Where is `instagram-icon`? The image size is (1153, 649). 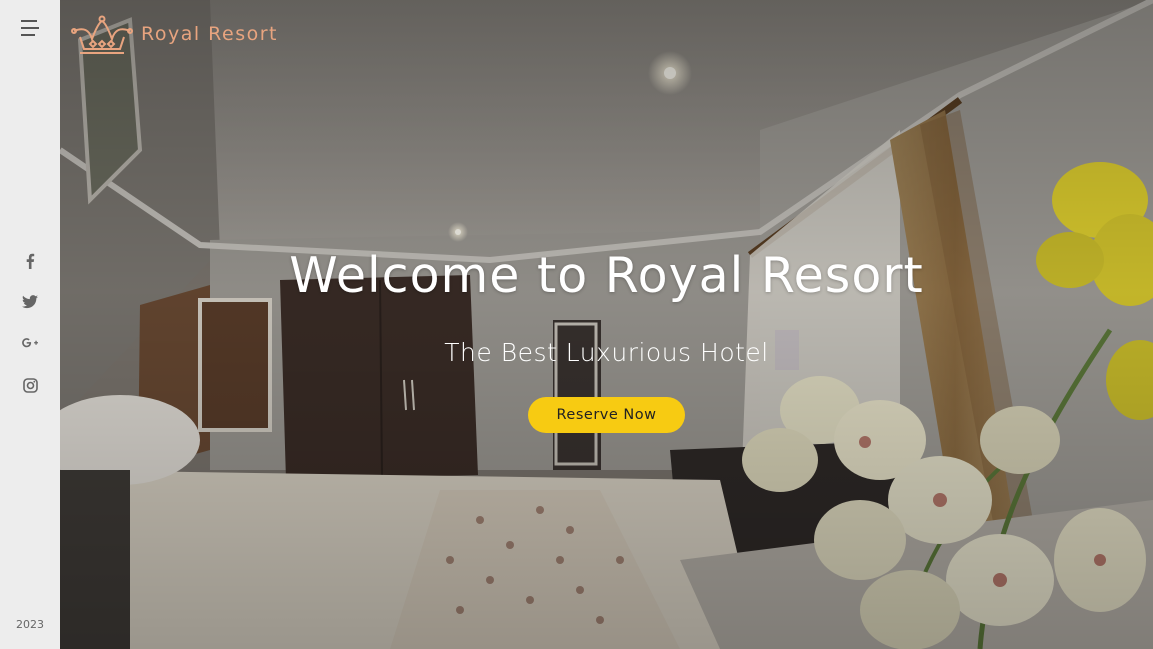
instagram-icon is located at coordinates (30, 385).